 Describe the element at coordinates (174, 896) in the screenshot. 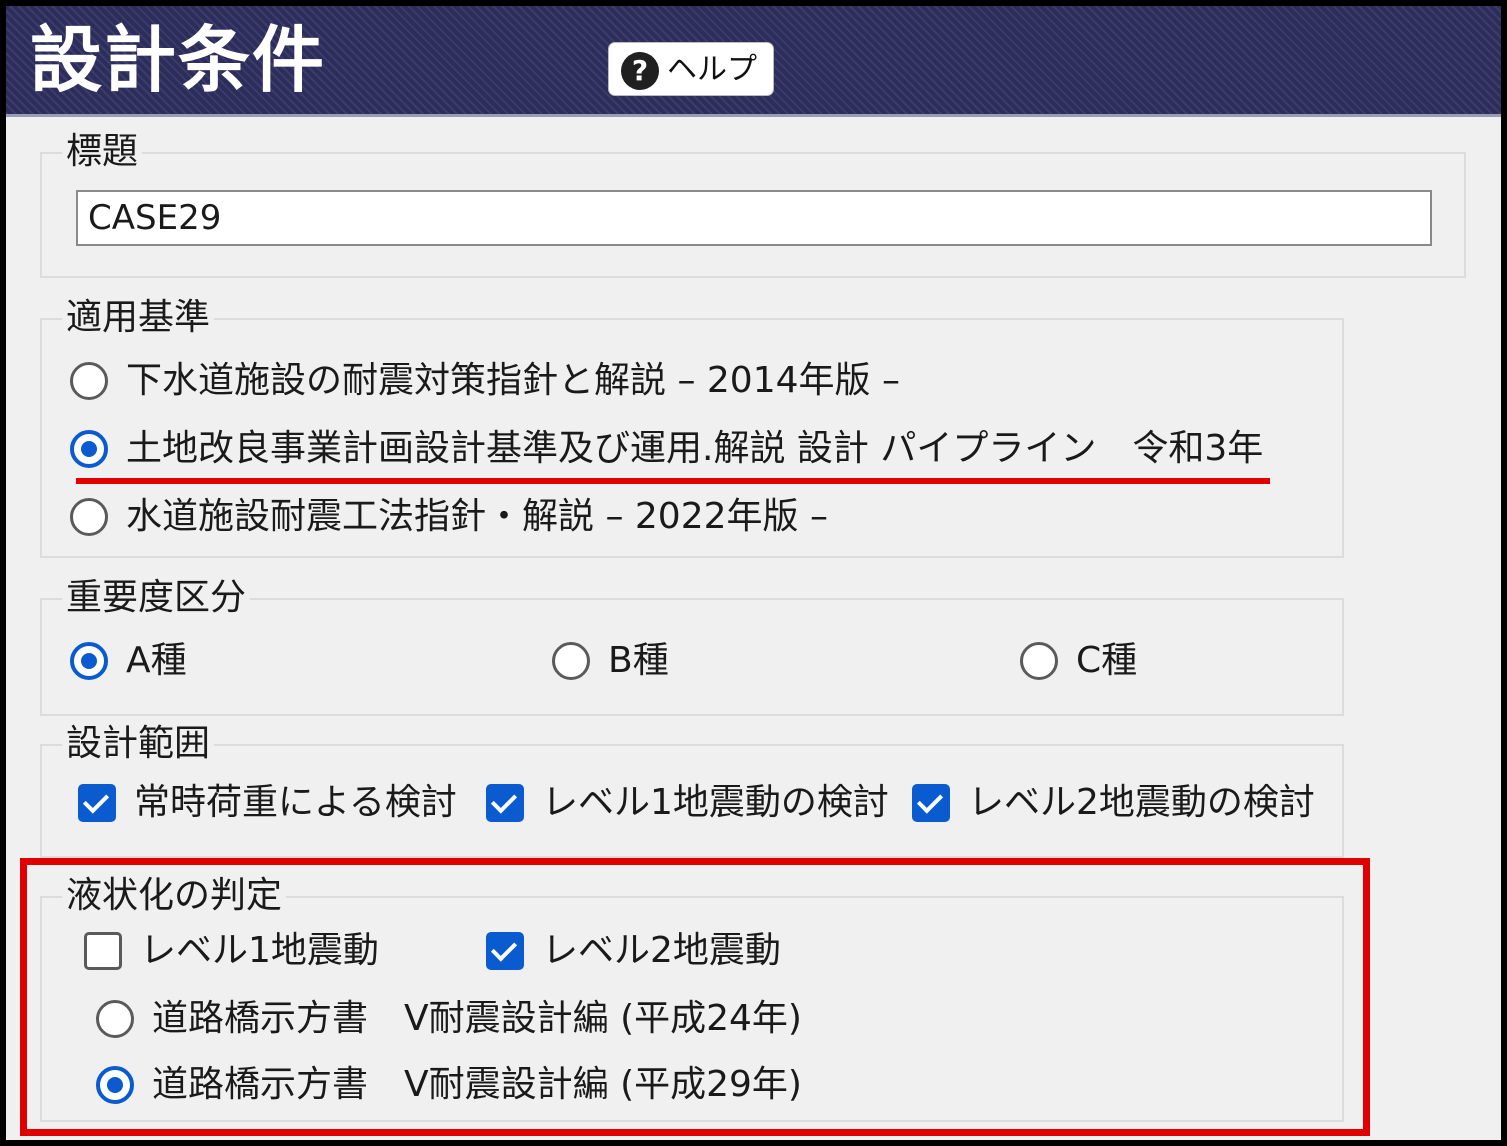

I see `liquefaction-group-legend: 液状化の判定` at that location.